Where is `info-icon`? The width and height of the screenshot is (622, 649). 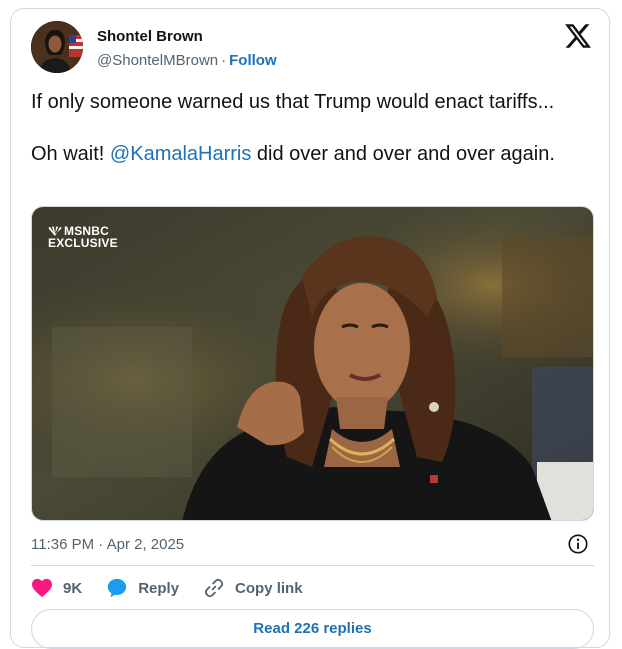 info-icon is located at coordinates (578, 544).